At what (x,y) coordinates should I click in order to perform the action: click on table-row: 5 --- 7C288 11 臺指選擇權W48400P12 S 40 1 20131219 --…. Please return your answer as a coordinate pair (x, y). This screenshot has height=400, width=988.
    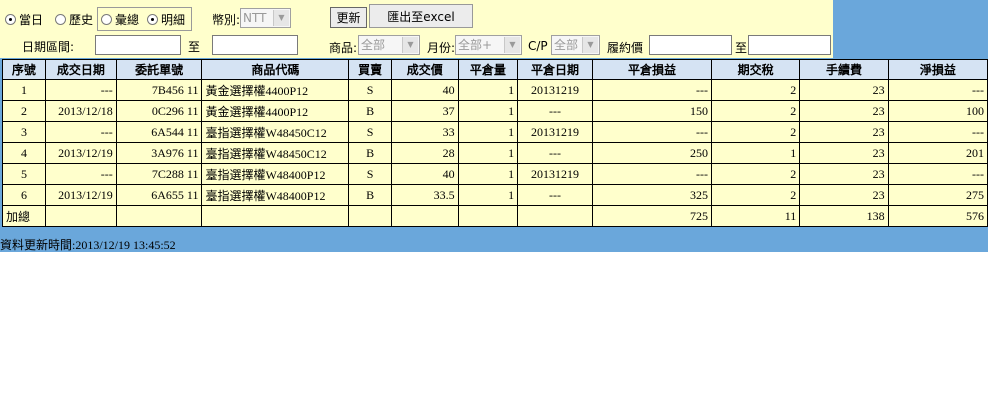
    Looking at the image, I should click on (495, 174).